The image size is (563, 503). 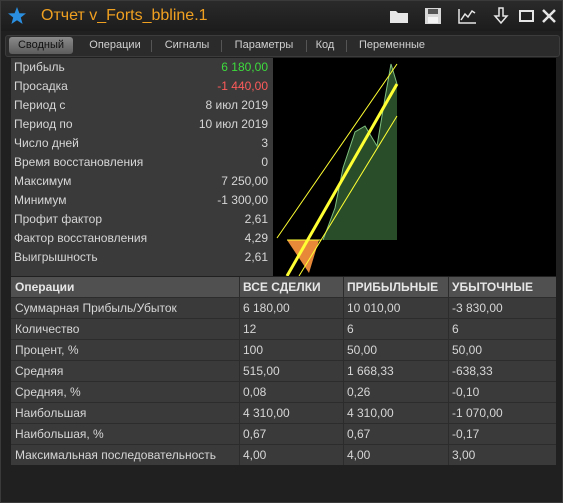 What do you see at coordinates (59, 434) in the screenshot?
I see `table-cell: Наибольшая, %` at bounding box center [59, 434].